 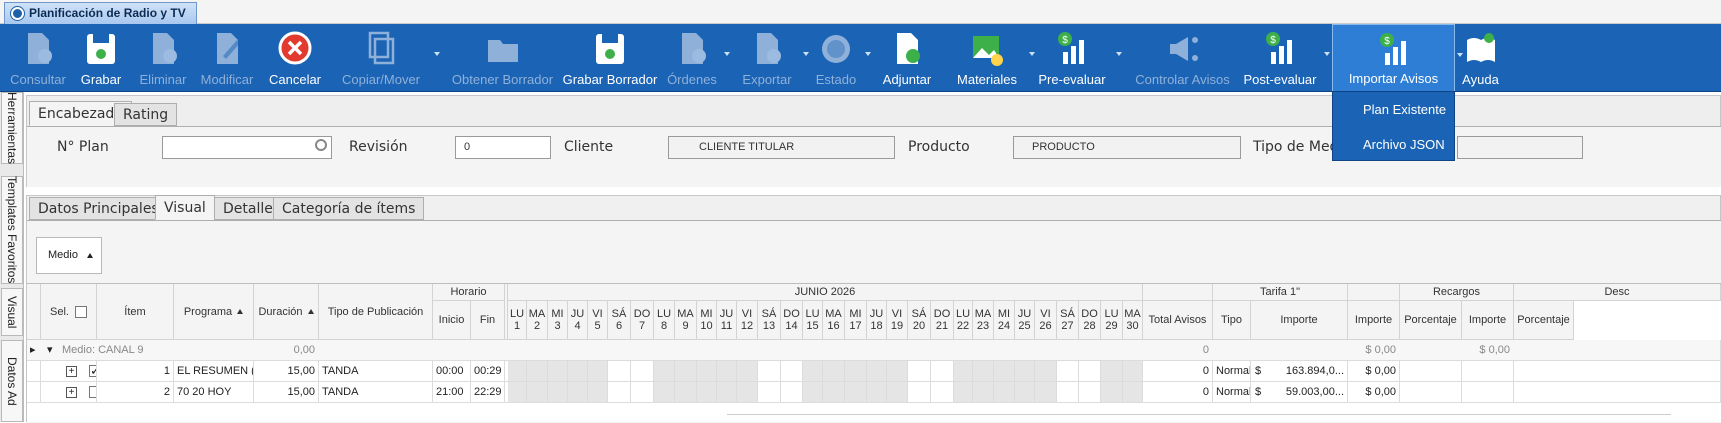 What do you see at coordinates (1068, 320) in the screenshot?
I see `day-header: SÁ 27` at bounding box center [1068, 320].